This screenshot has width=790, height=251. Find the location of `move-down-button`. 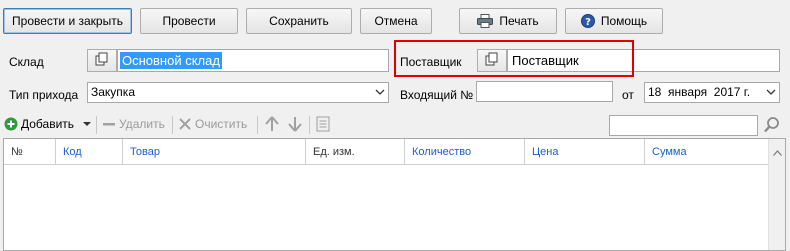

move-down-button is located at coordinates (295, 125).